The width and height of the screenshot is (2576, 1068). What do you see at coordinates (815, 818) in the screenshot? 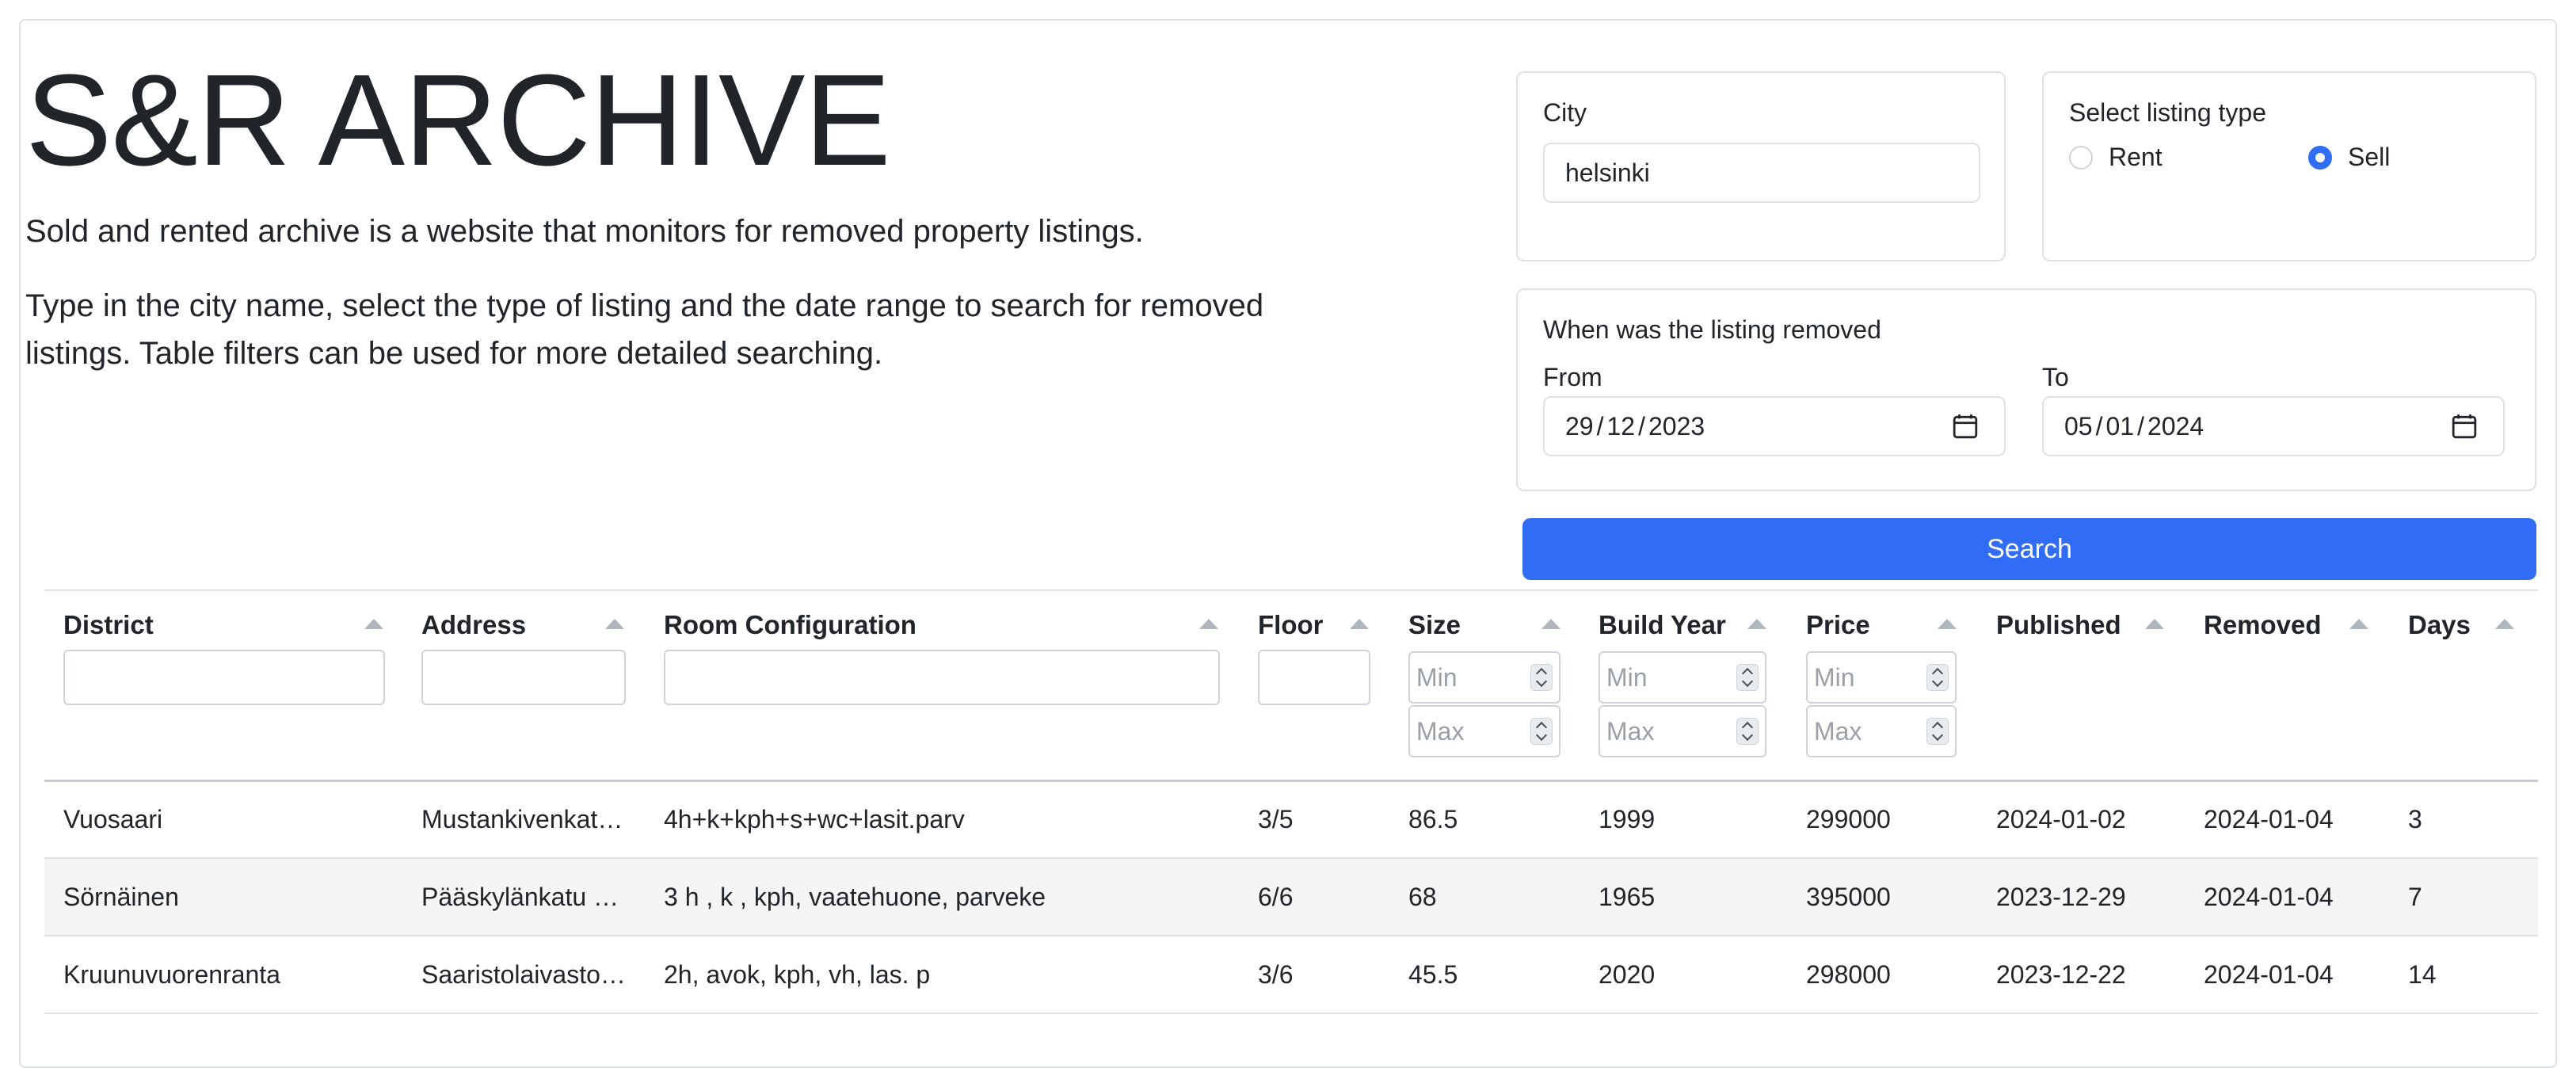
I see `cell-room-configuration: 4h+k+kph+s+wc+lasit.parv` at bounding box center [815, 818].